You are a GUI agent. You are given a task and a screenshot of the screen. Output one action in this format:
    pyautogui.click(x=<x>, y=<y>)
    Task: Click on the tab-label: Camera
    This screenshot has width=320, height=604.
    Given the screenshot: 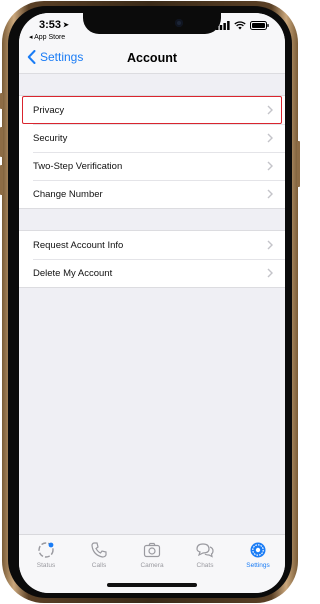 What is the action you would take?
    pyautogui.click(x=152, y=565)
    